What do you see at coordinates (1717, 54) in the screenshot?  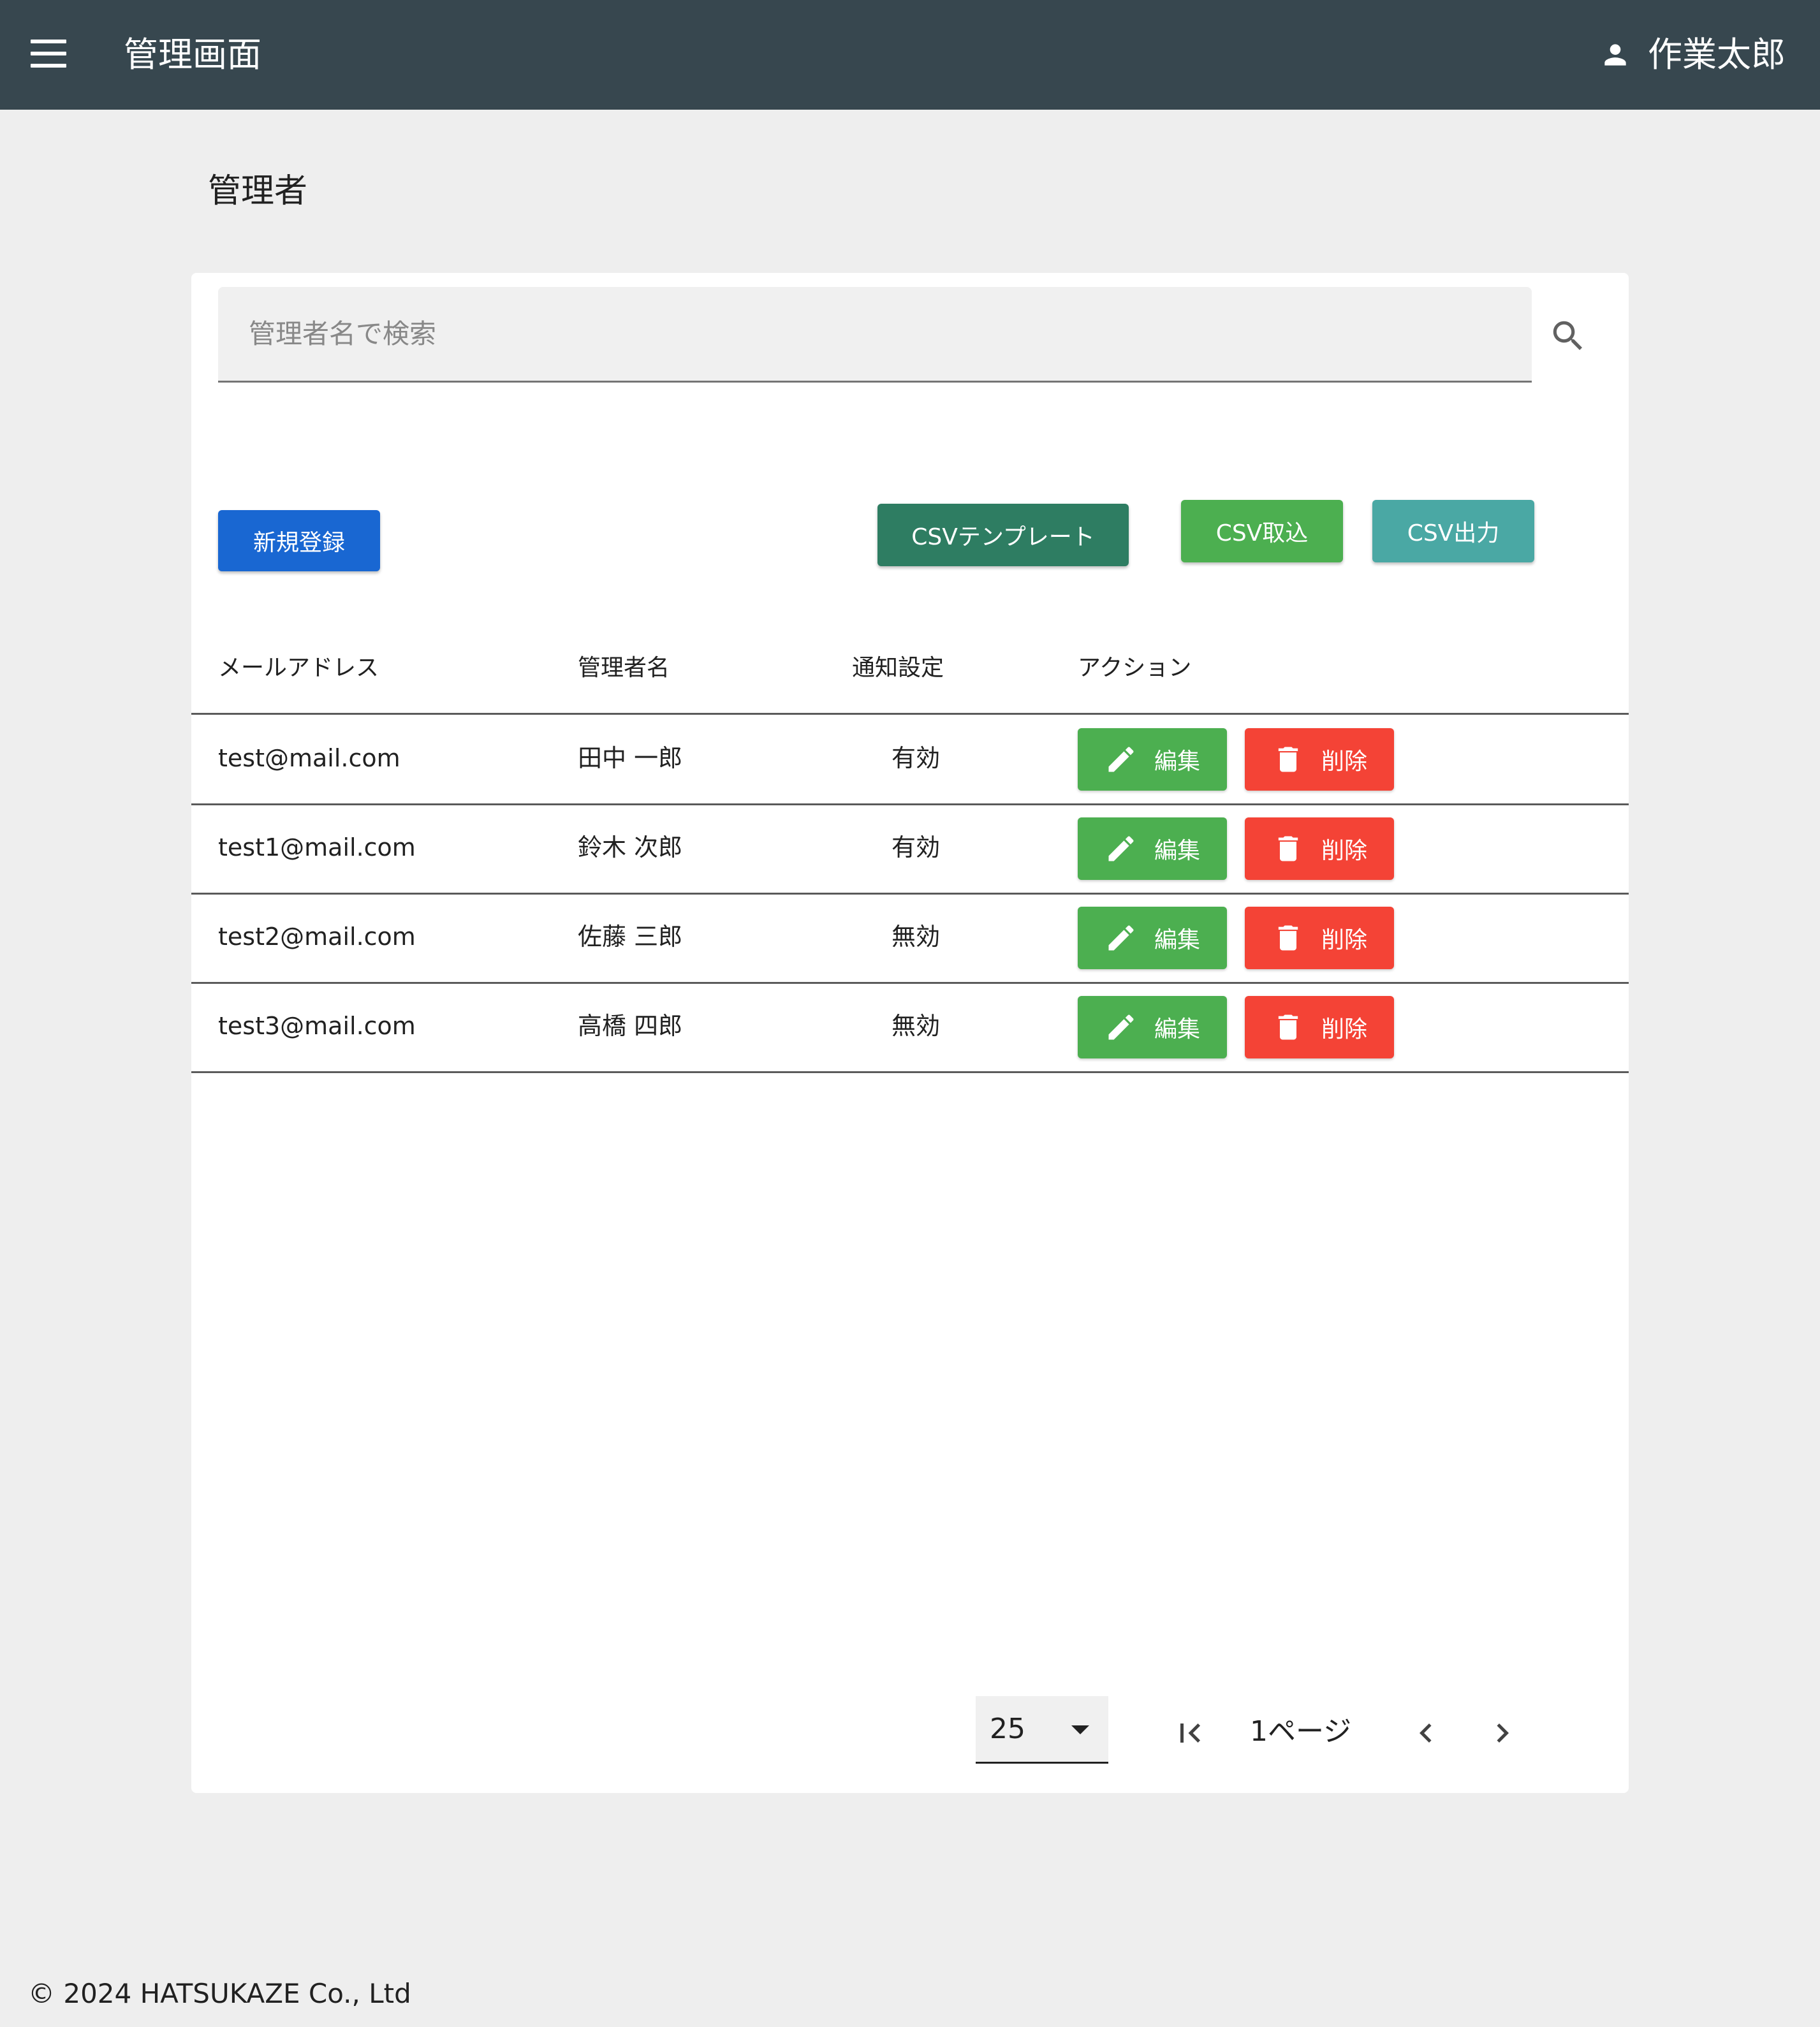 I see `user-name: 作業太郎` at bounding box center [1717, 54].